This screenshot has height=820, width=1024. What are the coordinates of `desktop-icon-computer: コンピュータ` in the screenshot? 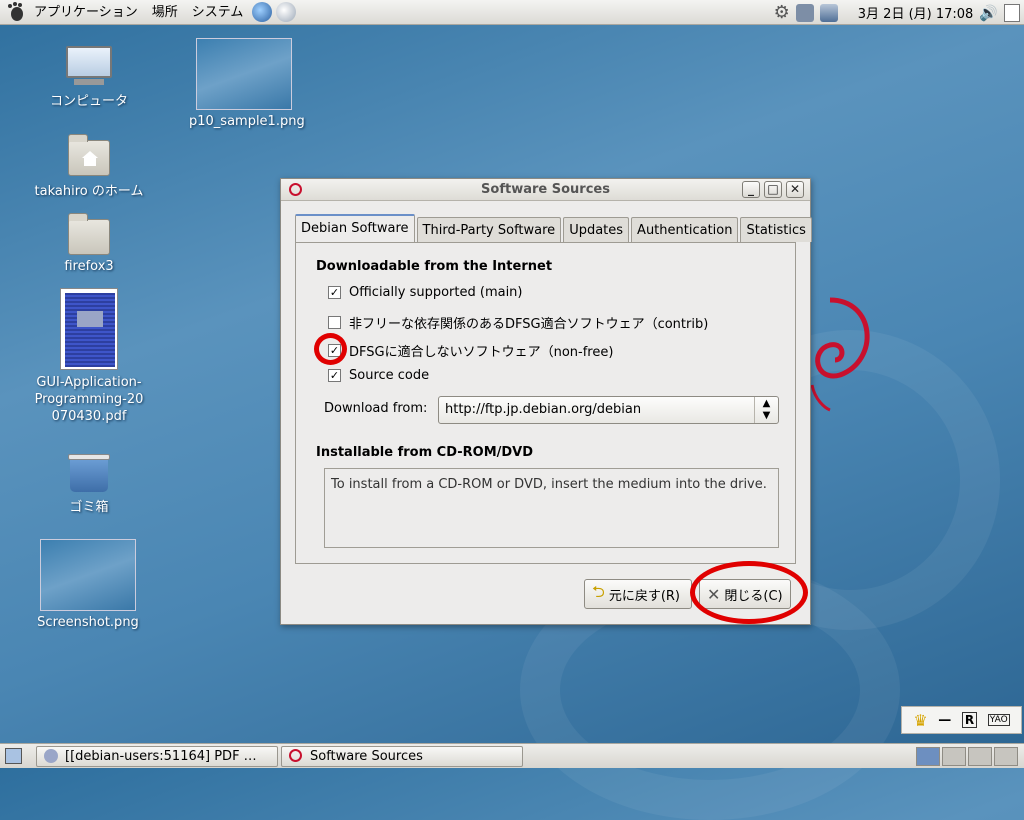 It's located at (89, 77).